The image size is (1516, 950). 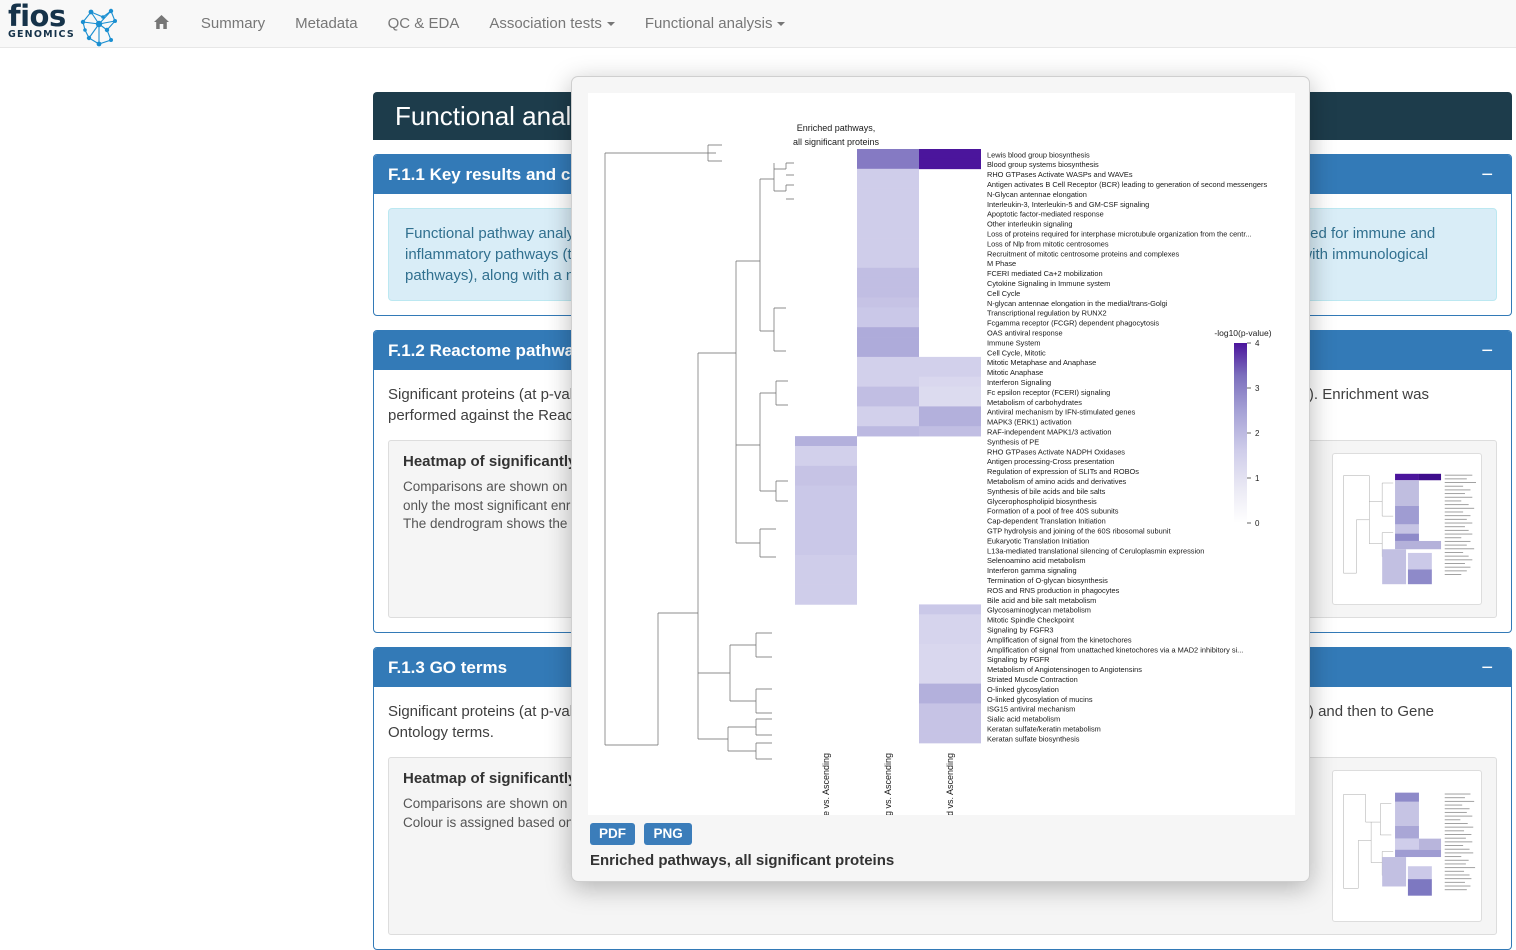 What do you see at coordinates (545, 23) in the screenshot?
I see `nav-label: Association tests` at bounding box center [545, 23].